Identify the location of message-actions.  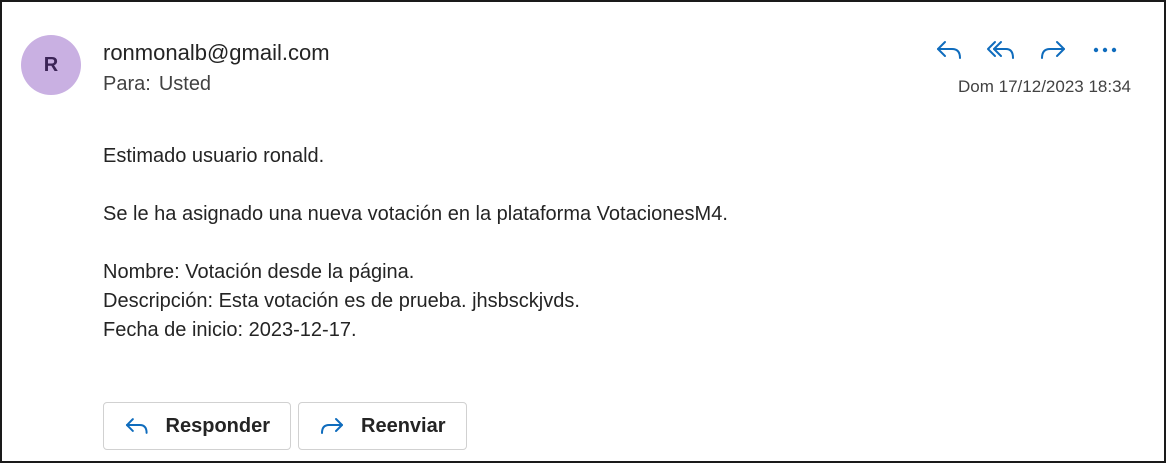
(1027, 50).